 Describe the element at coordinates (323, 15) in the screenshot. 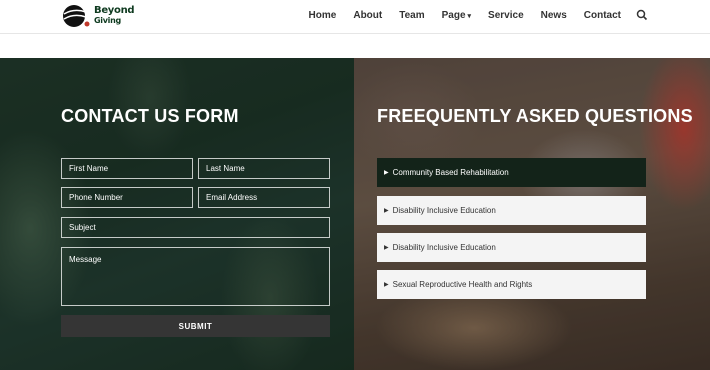

I see `nav-home: Home` at that location.